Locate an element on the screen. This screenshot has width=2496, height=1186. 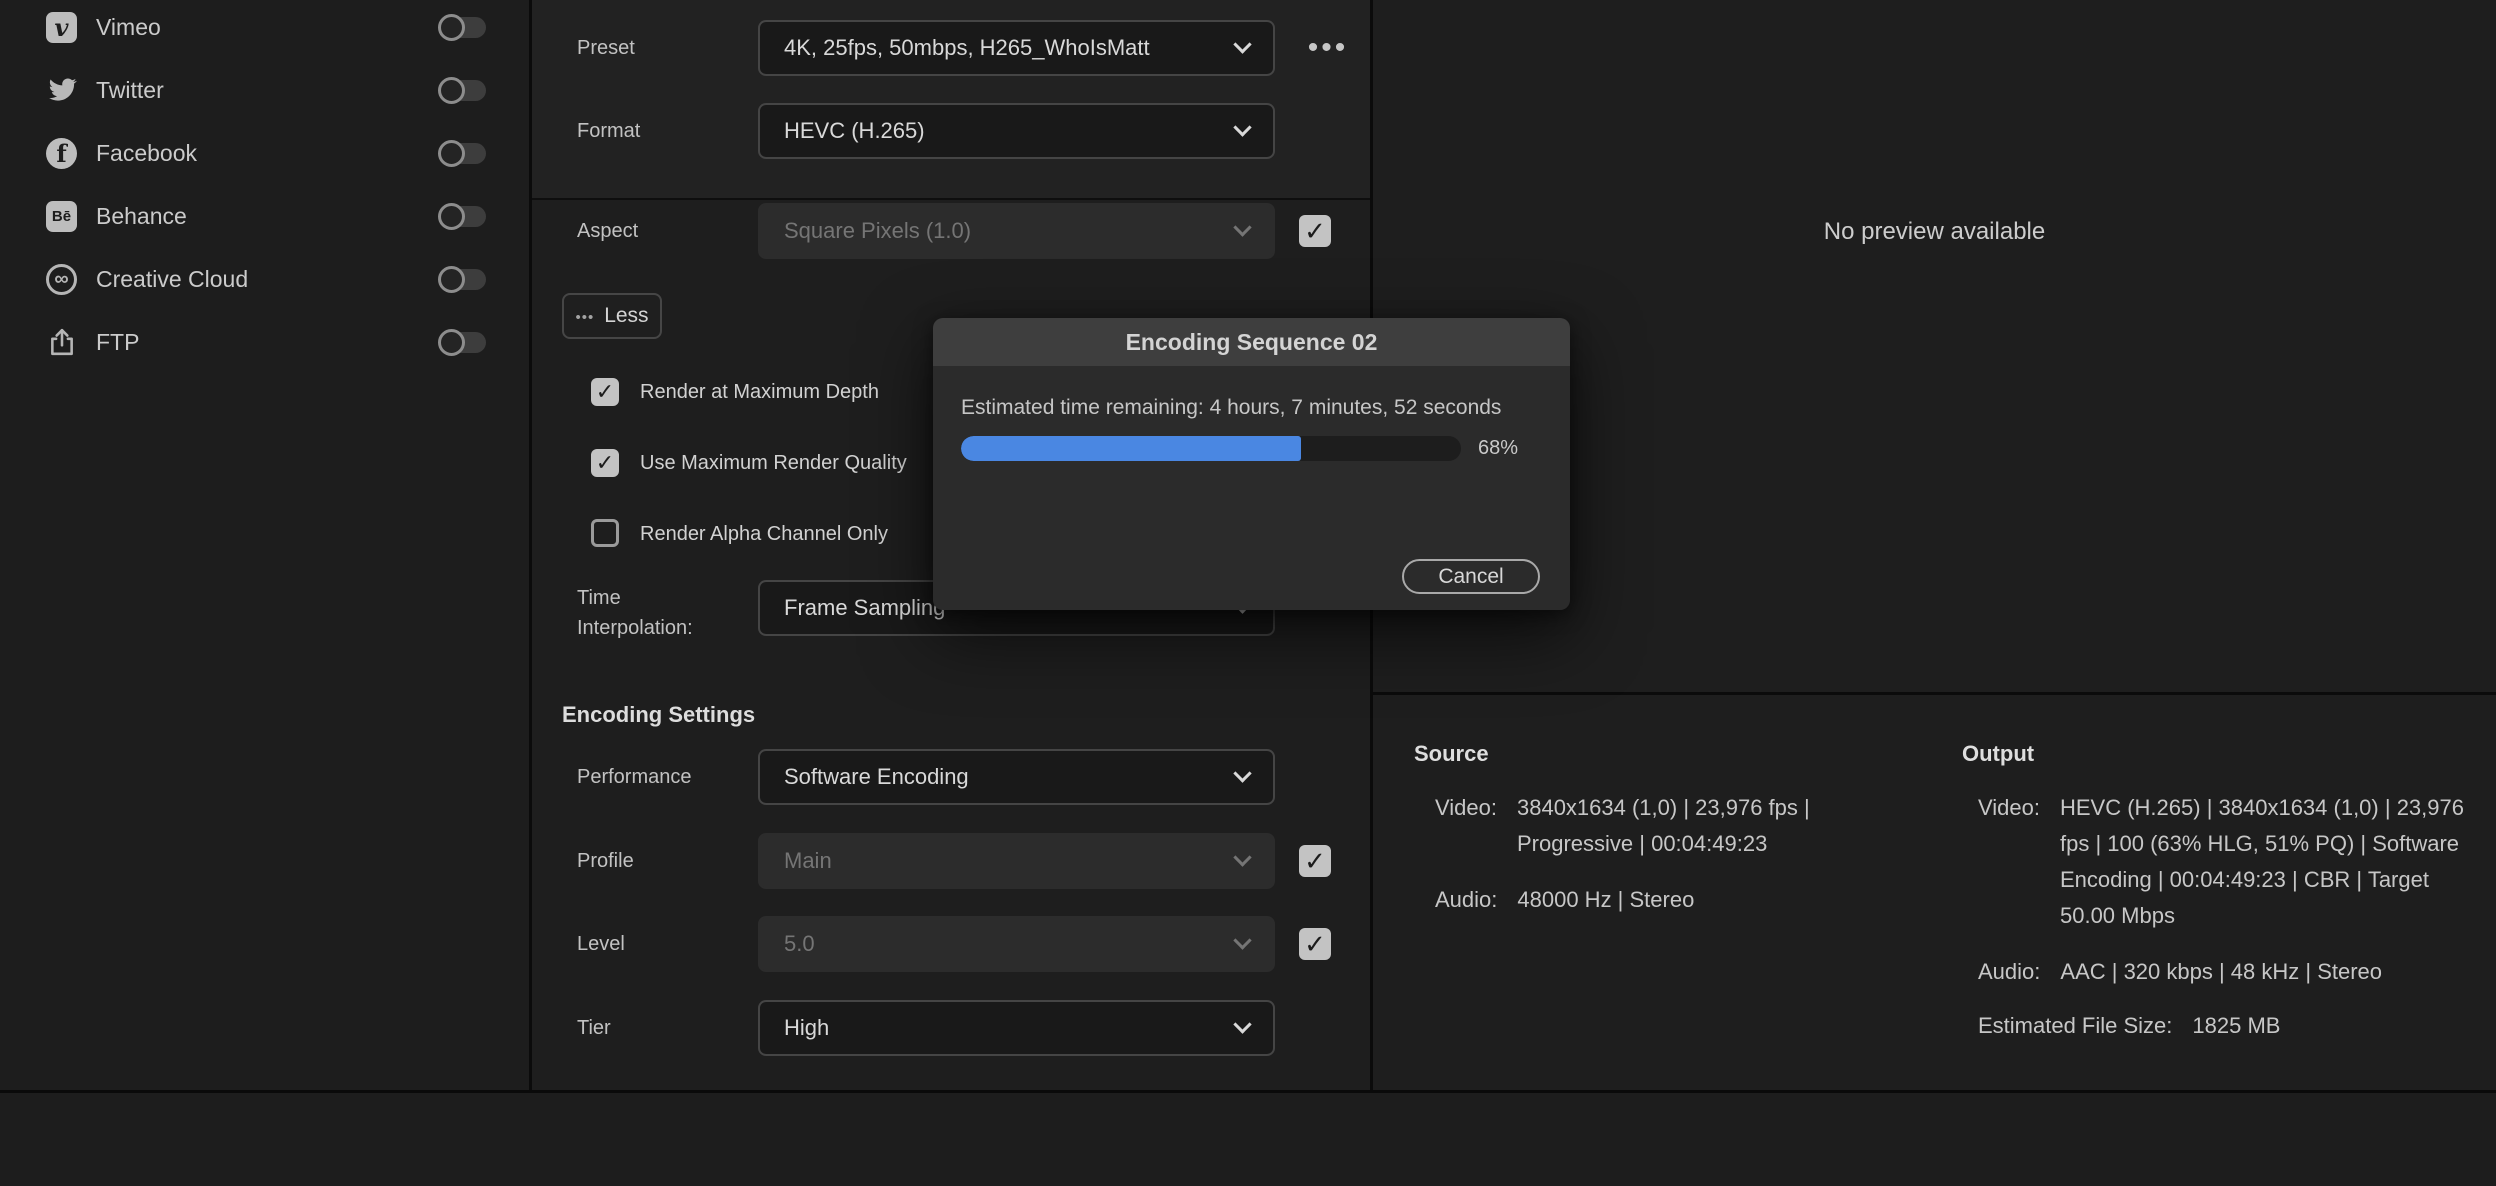
creative-cloud-toggle is located at coordinates (462, 279).